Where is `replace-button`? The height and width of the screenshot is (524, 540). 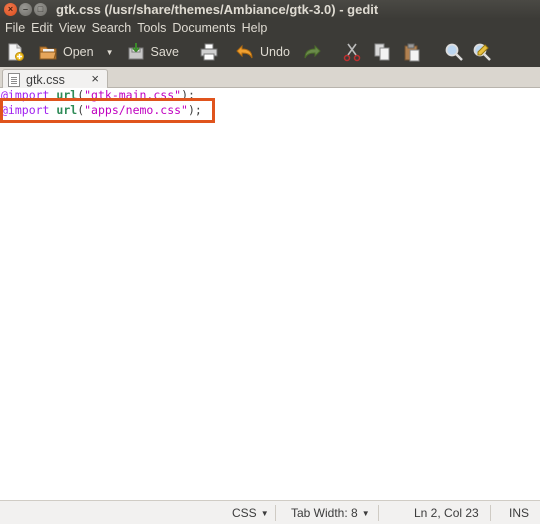
replace-button is located at coordinates (482, 52).